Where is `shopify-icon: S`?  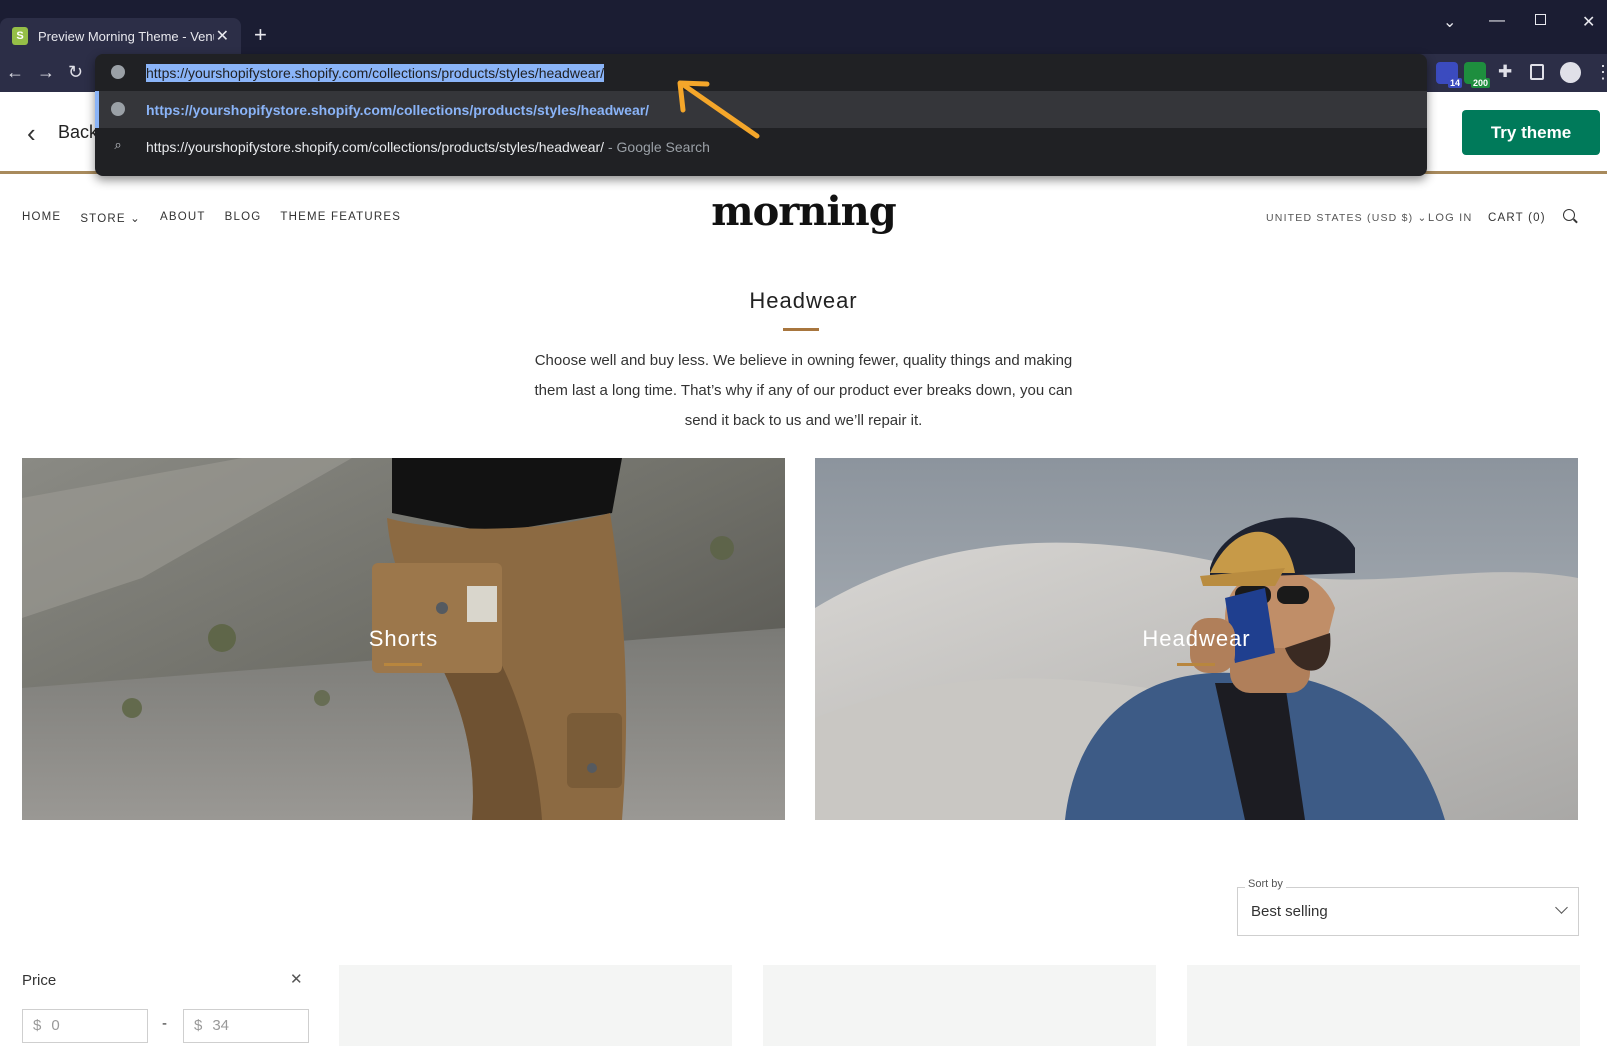 shopify-icon: S is located at coordinates (20, 36).